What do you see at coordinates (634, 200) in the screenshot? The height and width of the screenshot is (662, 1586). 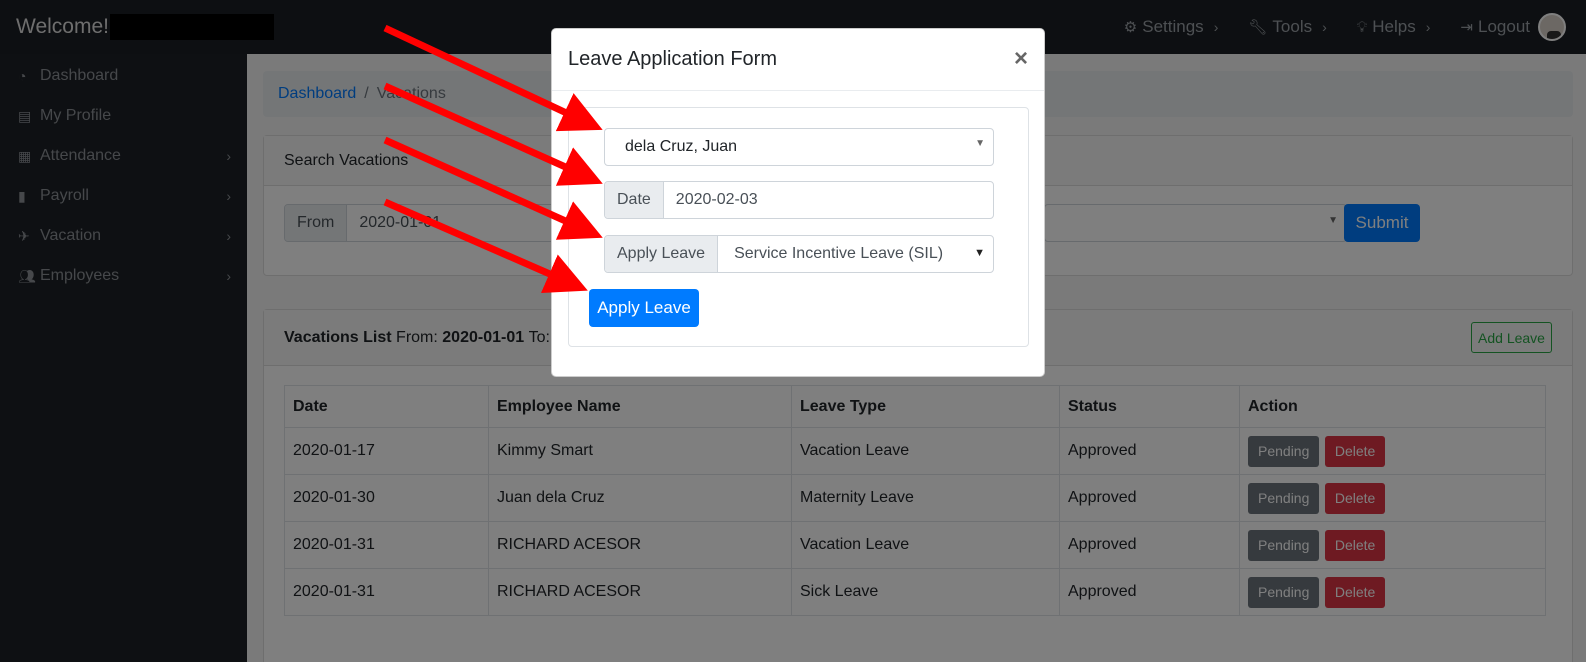 I see `date-label: Date` at bounding box center [634, 200].